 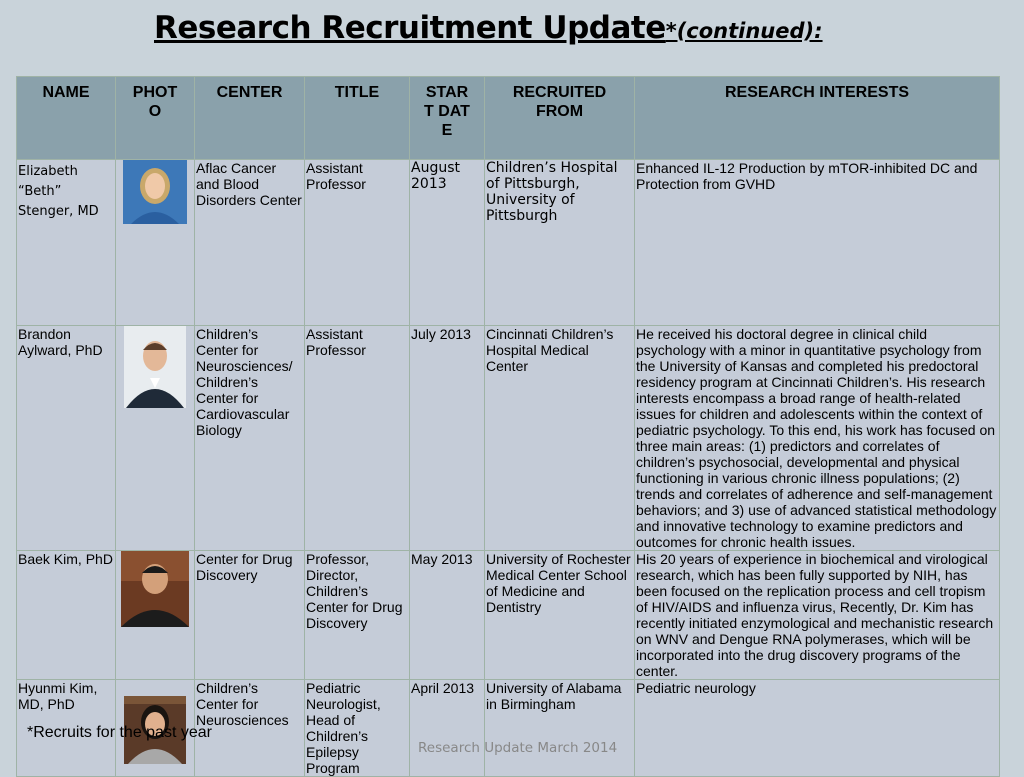 What do you see at coordinates (447, 728) in the screenshot?
I see `cell-start-date: April 2013` at bounding box center [447, 728].